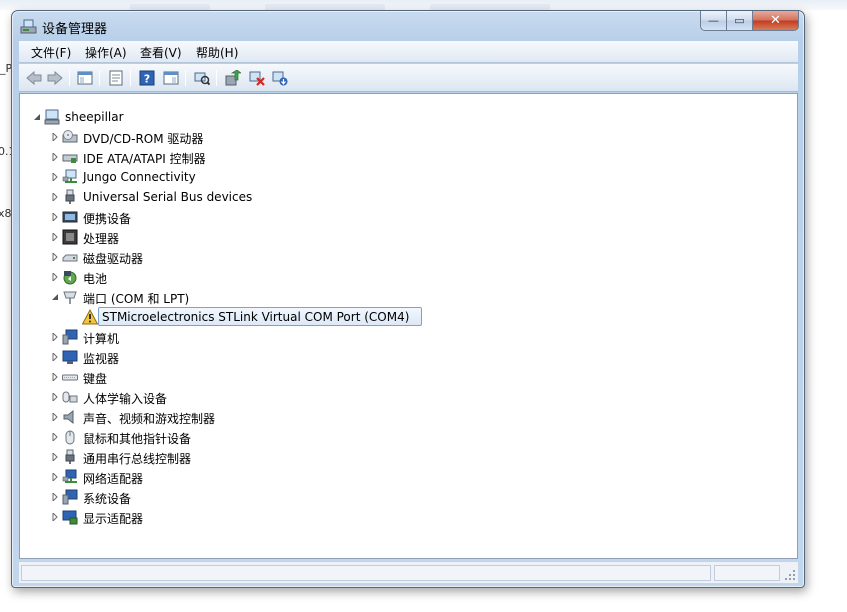  Describe the element at coordinates (143, 139) in the screenshot. I see `tree-node-label: DVD/CD-ROM 驱动器` at that location.